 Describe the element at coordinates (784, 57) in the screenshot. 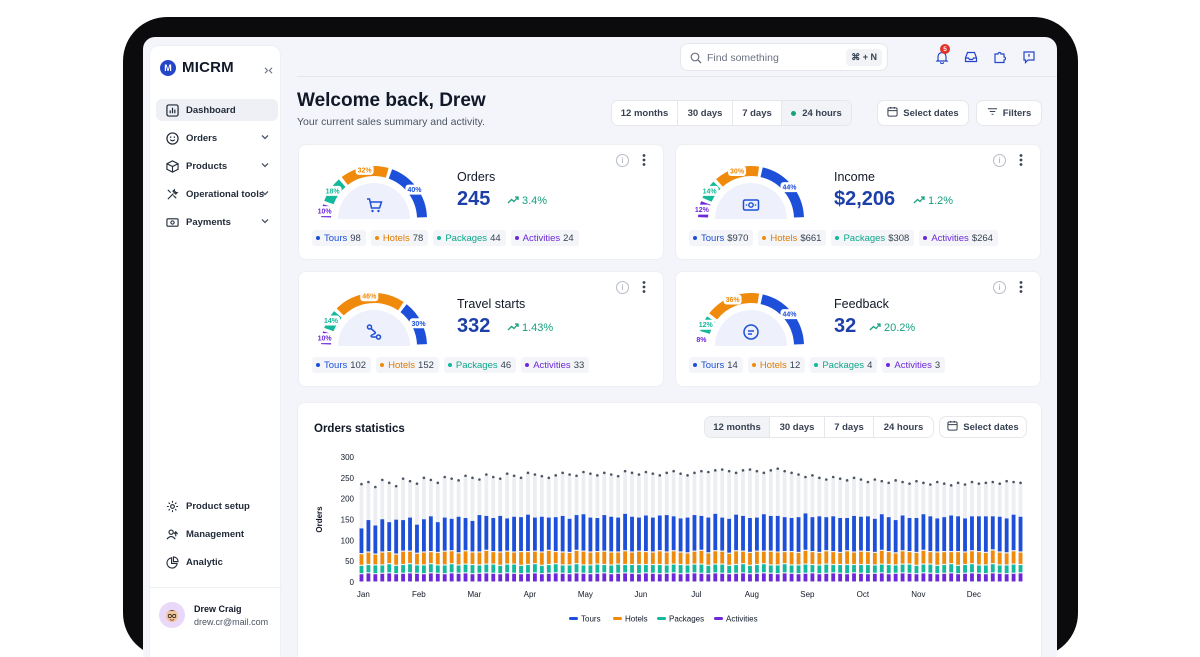

I see `search-input: Find something ⌘ + N` at that location.